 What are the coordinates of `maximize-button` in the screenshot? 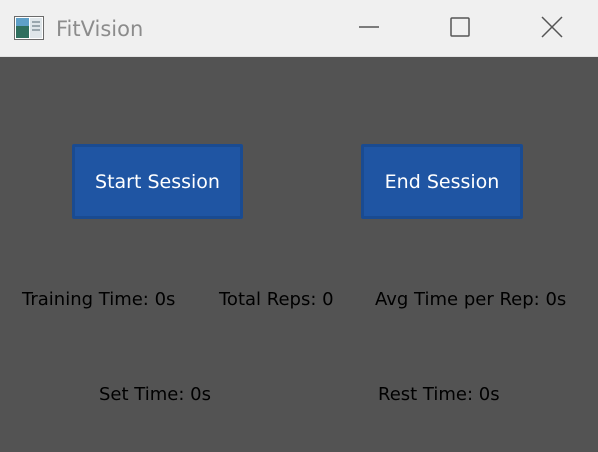 It's located at (460, 28).